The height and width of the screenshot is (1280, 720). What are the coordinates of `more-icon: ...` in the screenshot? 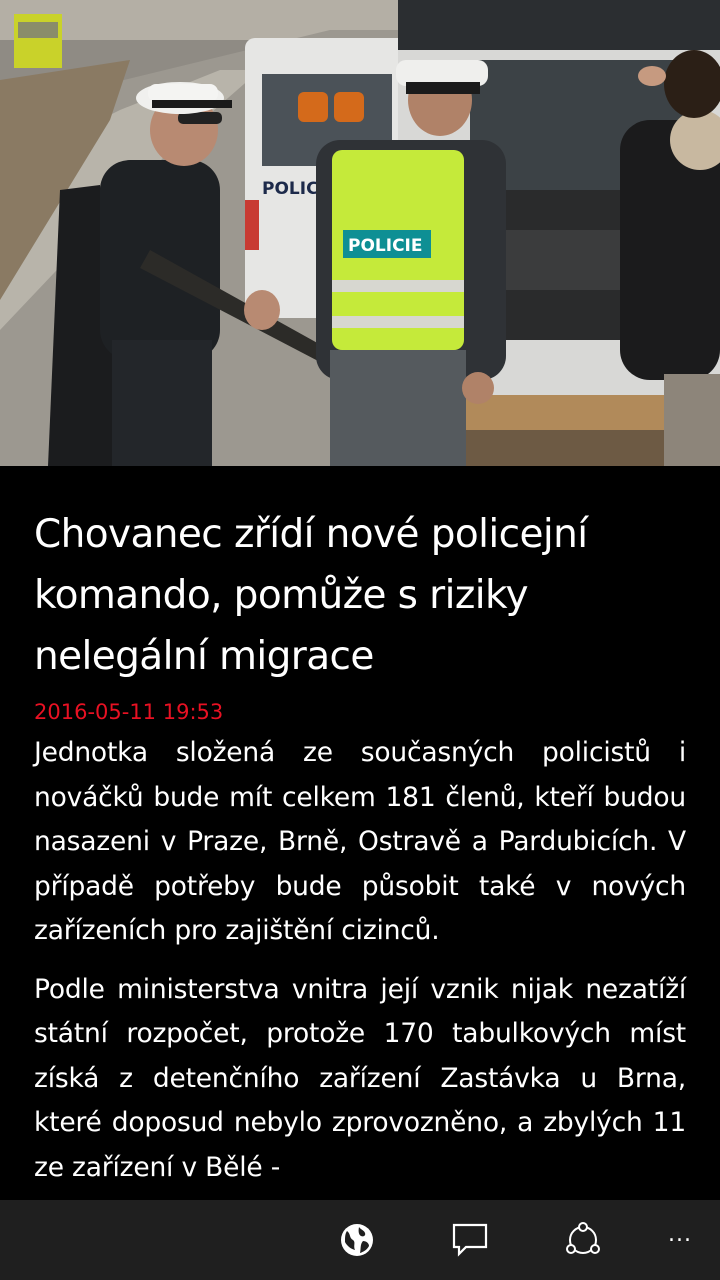 It's located at (680, 1234).